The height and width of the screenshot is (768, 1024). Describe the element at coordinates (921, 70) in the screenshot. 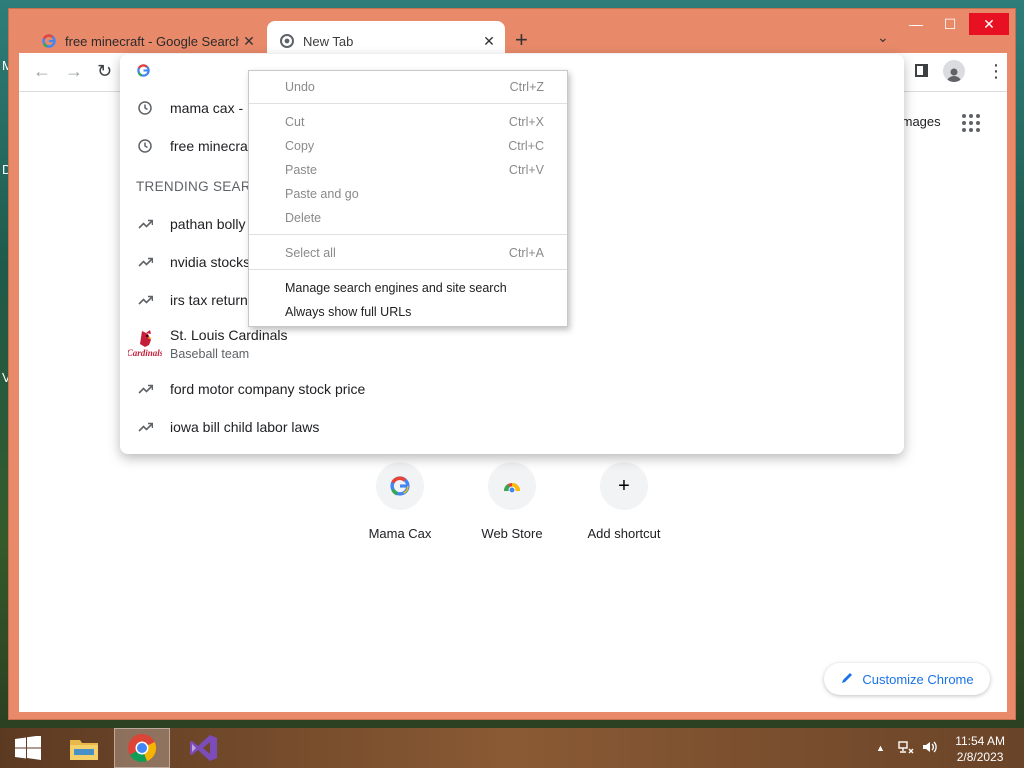

I see `side-panel-icon` at that location.